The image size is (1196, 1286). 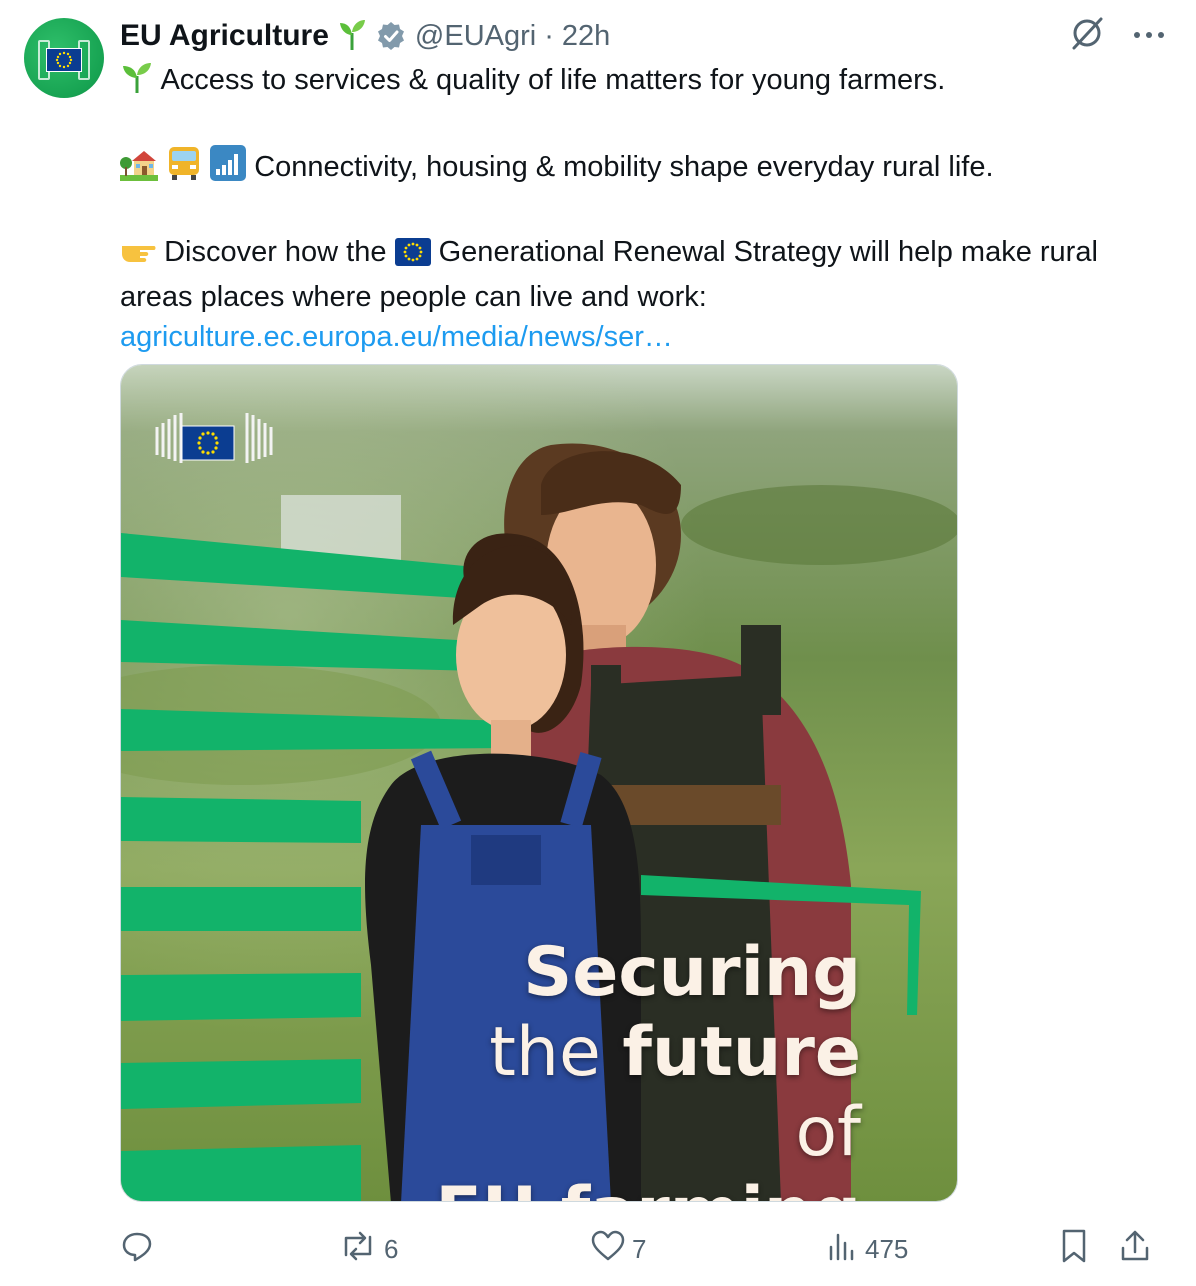 What do you see at coordinates (475, 36) in the screenshot?
I see `author-handle: @EUAgri` at bounding box center [475, 36].